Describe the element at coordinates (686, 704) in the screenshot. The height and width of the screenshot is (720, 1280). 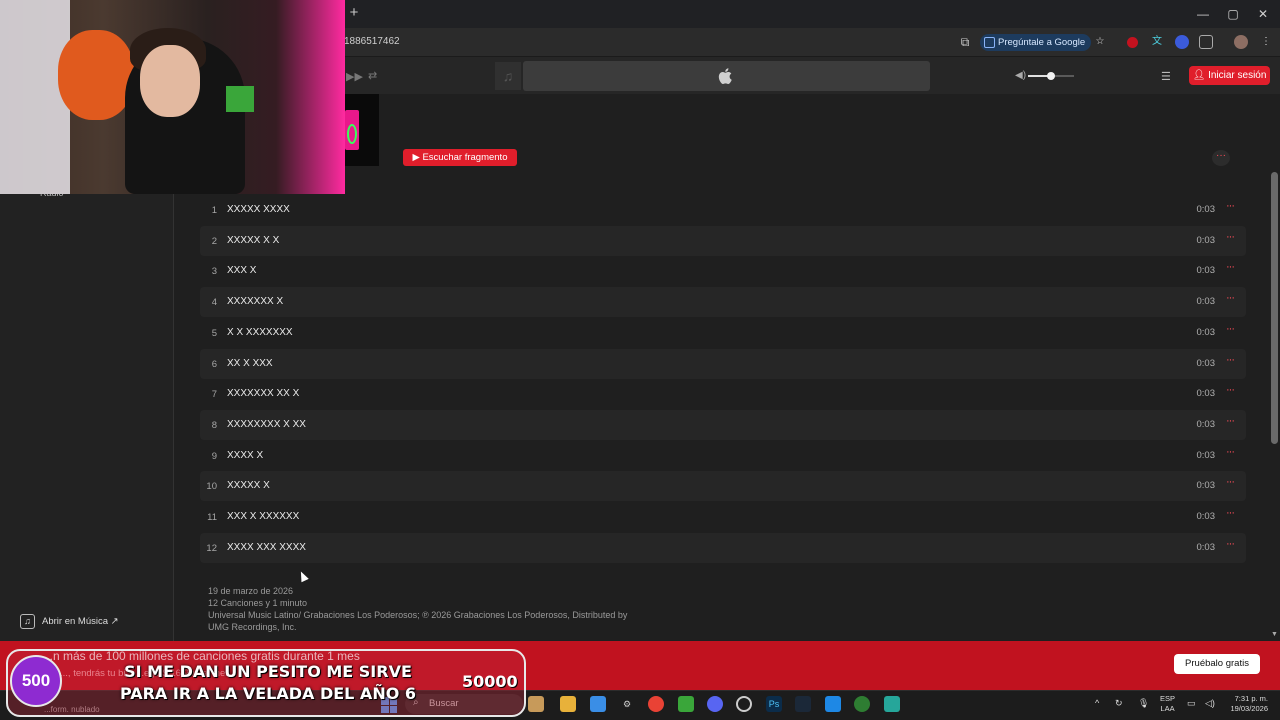
I see `minecraft-icon` at that location.